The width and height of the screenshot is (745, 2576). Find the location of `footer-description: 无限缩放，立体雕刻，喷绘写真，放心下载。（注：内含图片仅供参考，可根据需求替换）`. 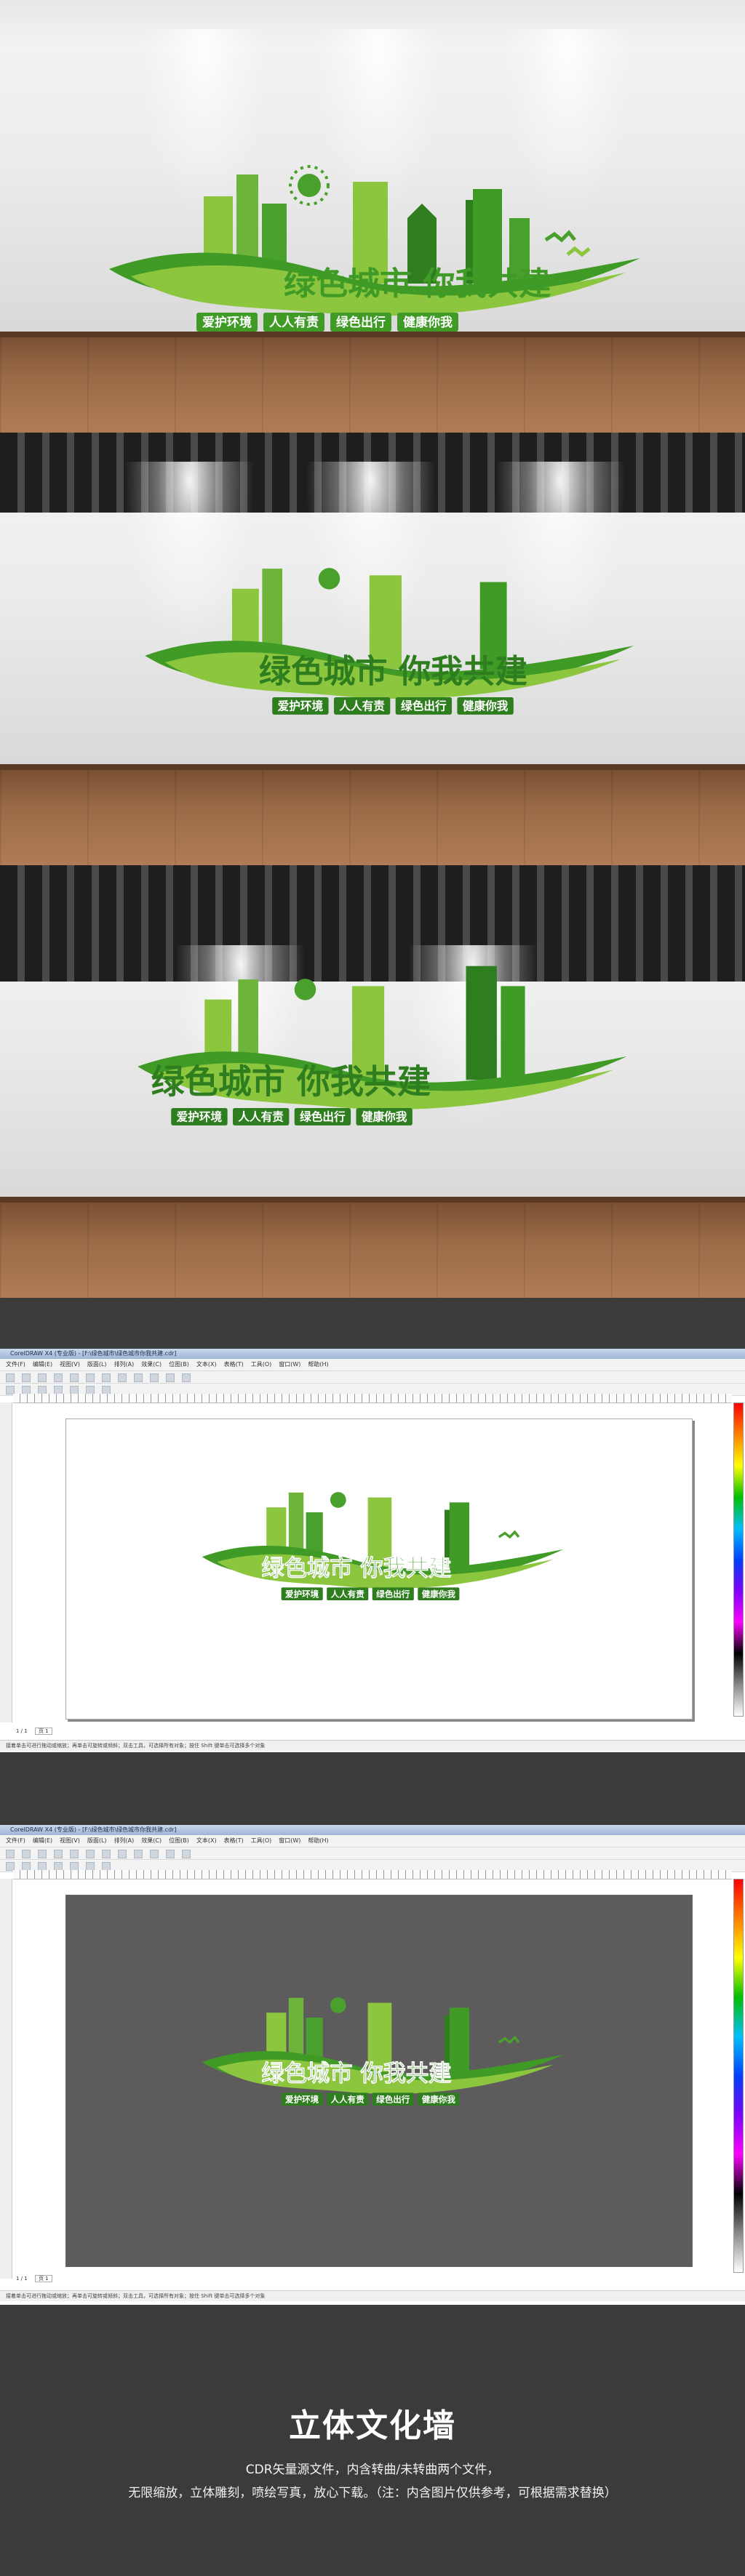

footer-description: 无限缩放，立体雕刻，喷绘写真，放心下载。（注：内含图片仅供参考，可根据需求替换） is located at coordinates (372, 2493).